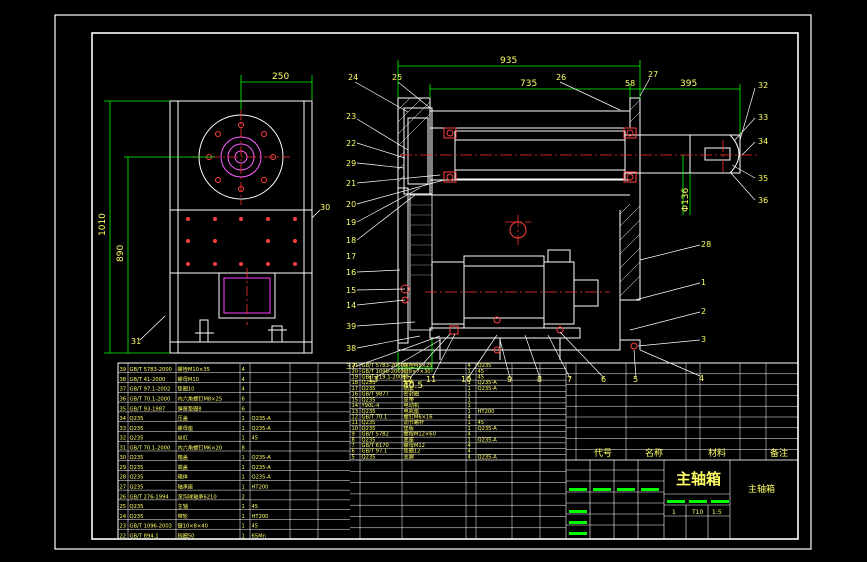 This screenshot has height=562, width=867. Describe the element at coordinates (243, 448) in the screenshot. I see `parts-left-cell: 8` at that location.